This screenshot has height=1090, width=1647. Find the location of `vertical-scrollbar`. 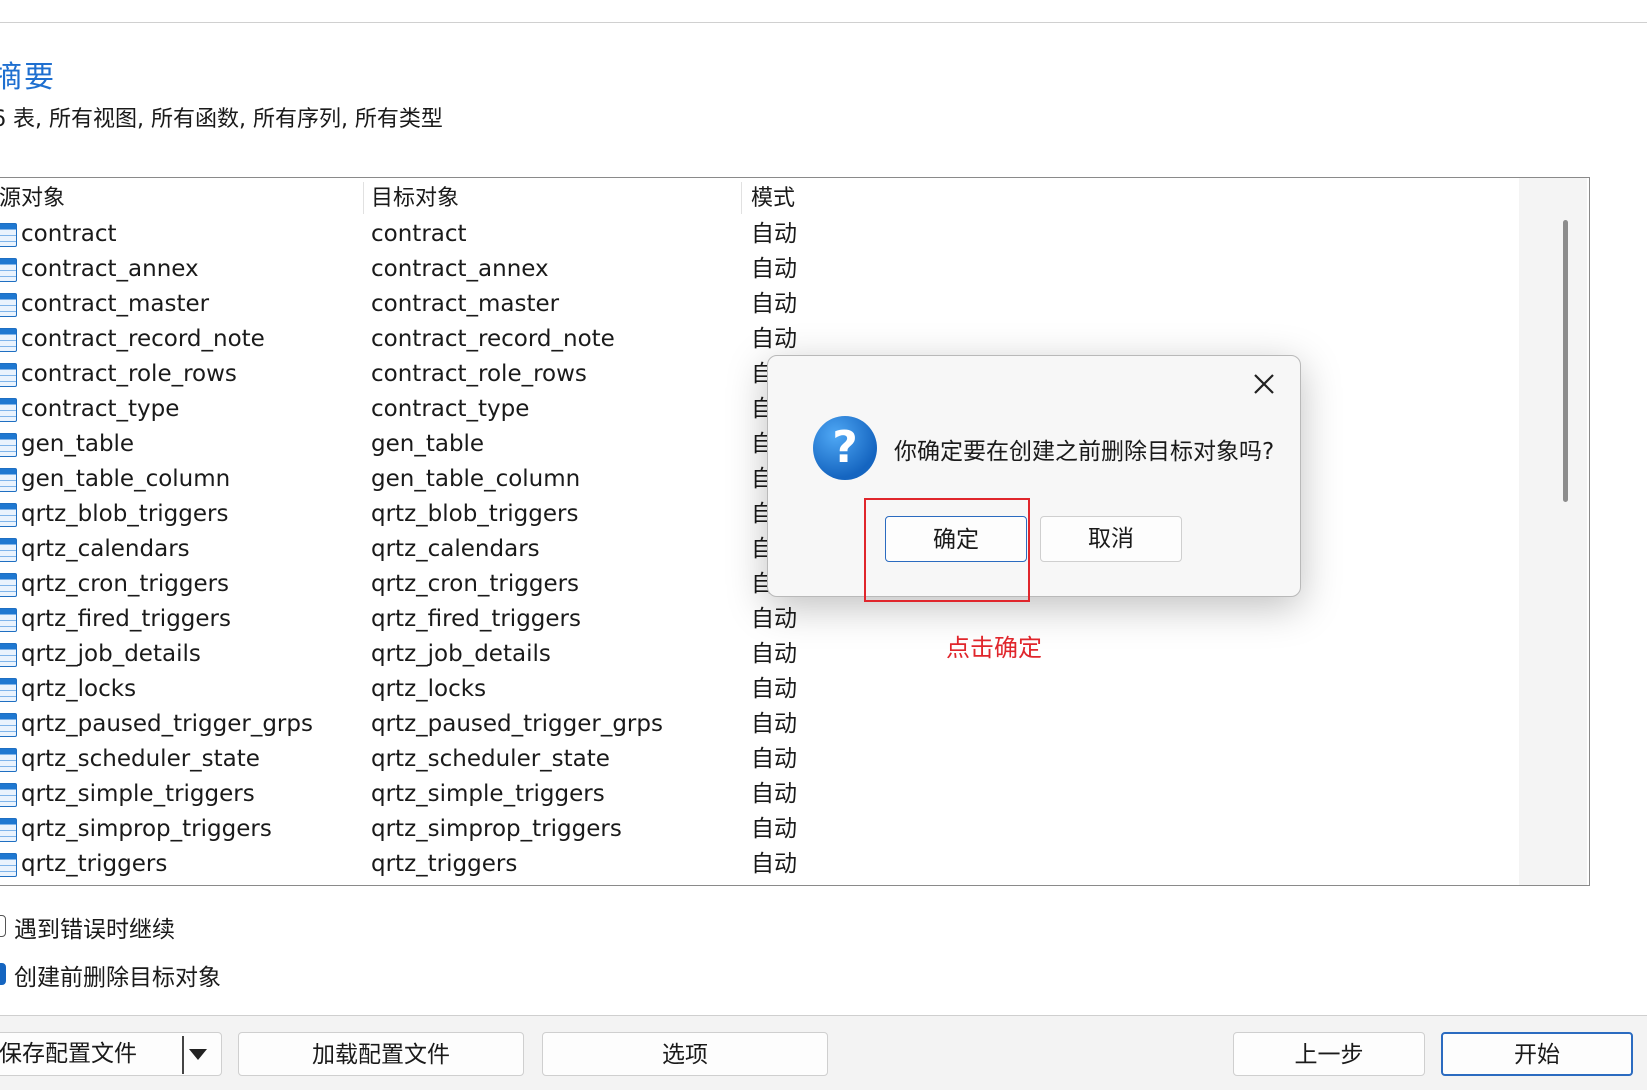

vertical-scrollbar is located at coordinates (1553, 531).